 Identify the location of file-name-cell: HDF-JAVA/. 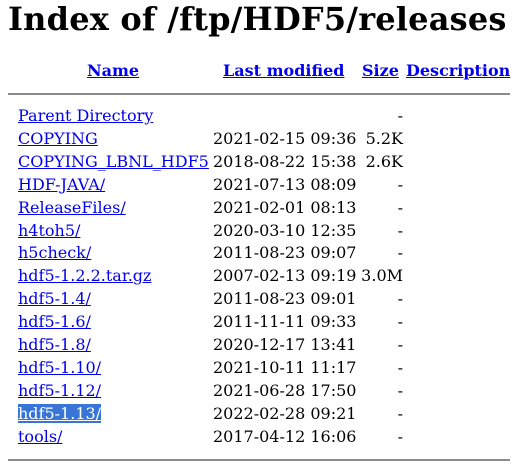
(61, 185).